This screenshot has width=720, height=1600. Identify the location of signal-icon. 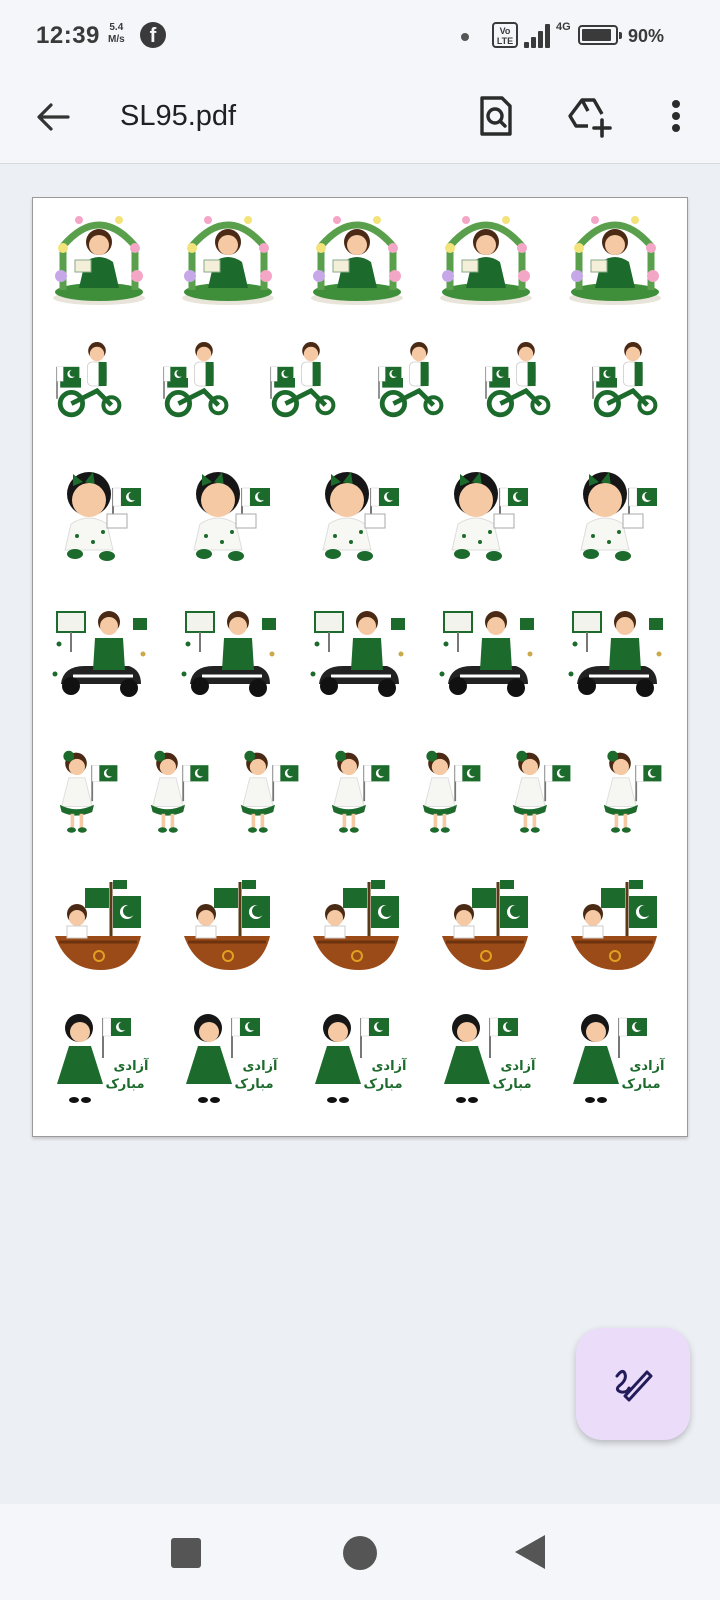
(539, 35).